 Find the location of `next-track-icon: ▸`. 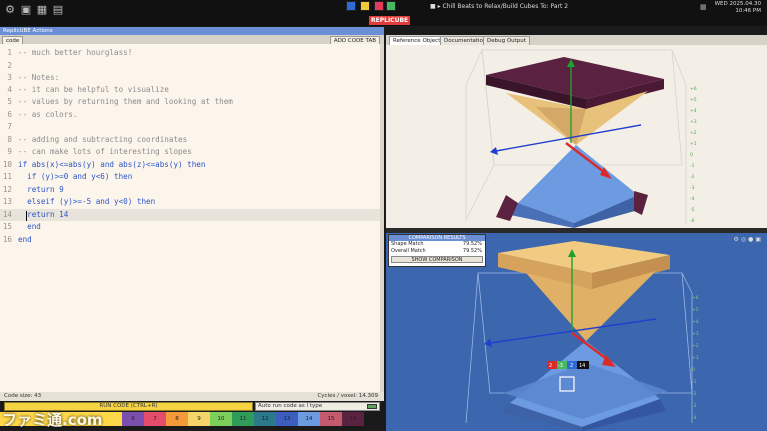

next-track-icon: ▸ is located at coordinates (439, 6).